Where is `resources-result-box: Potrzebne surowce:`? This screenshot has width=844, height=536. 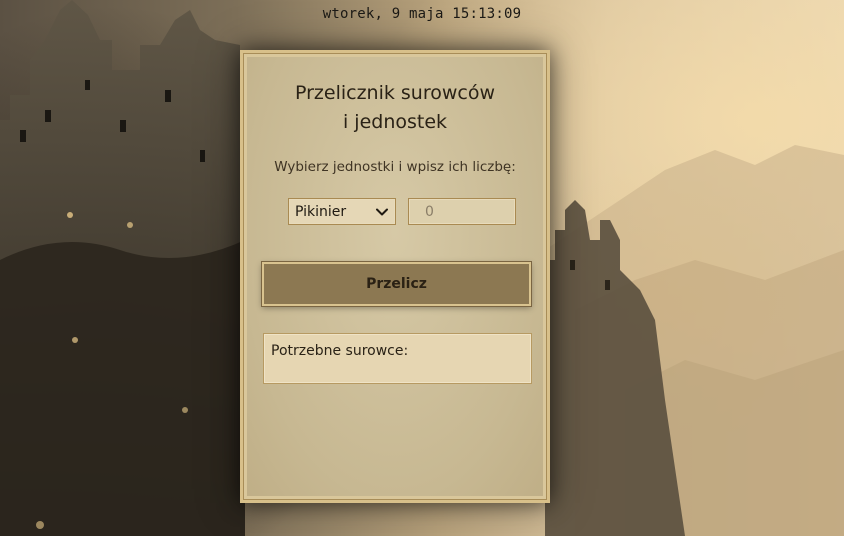 resources-result-box: Potrzebne surowce: is located at coordinates (397, 358).